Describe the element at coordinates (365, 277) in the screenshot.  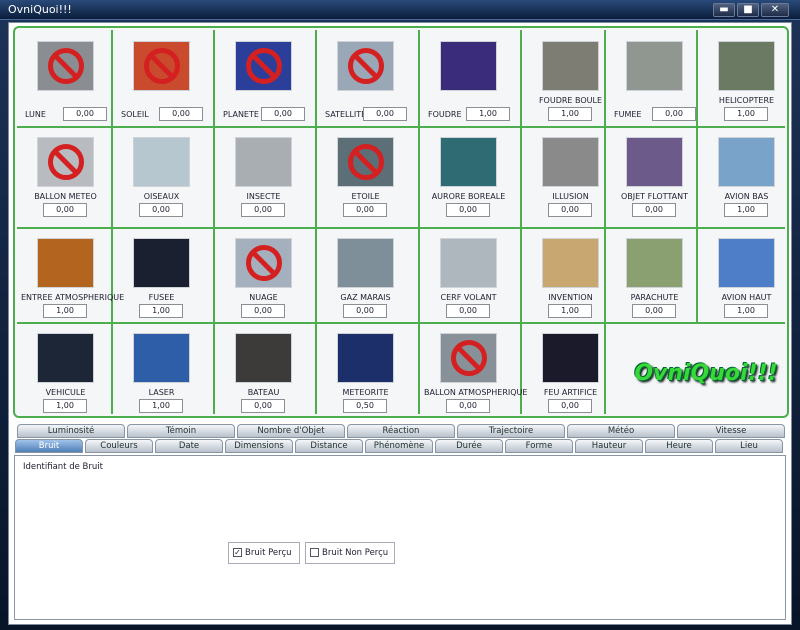
I see `phenomenon-cell: GAZ MARAIS 0,00` at that location.